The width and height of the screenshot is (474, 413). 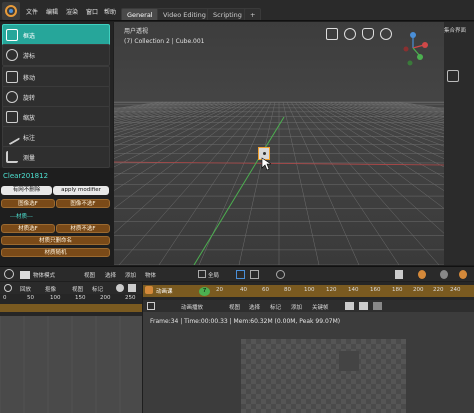 I want to click on navigation-gizmo, so click(x=418, y=50).